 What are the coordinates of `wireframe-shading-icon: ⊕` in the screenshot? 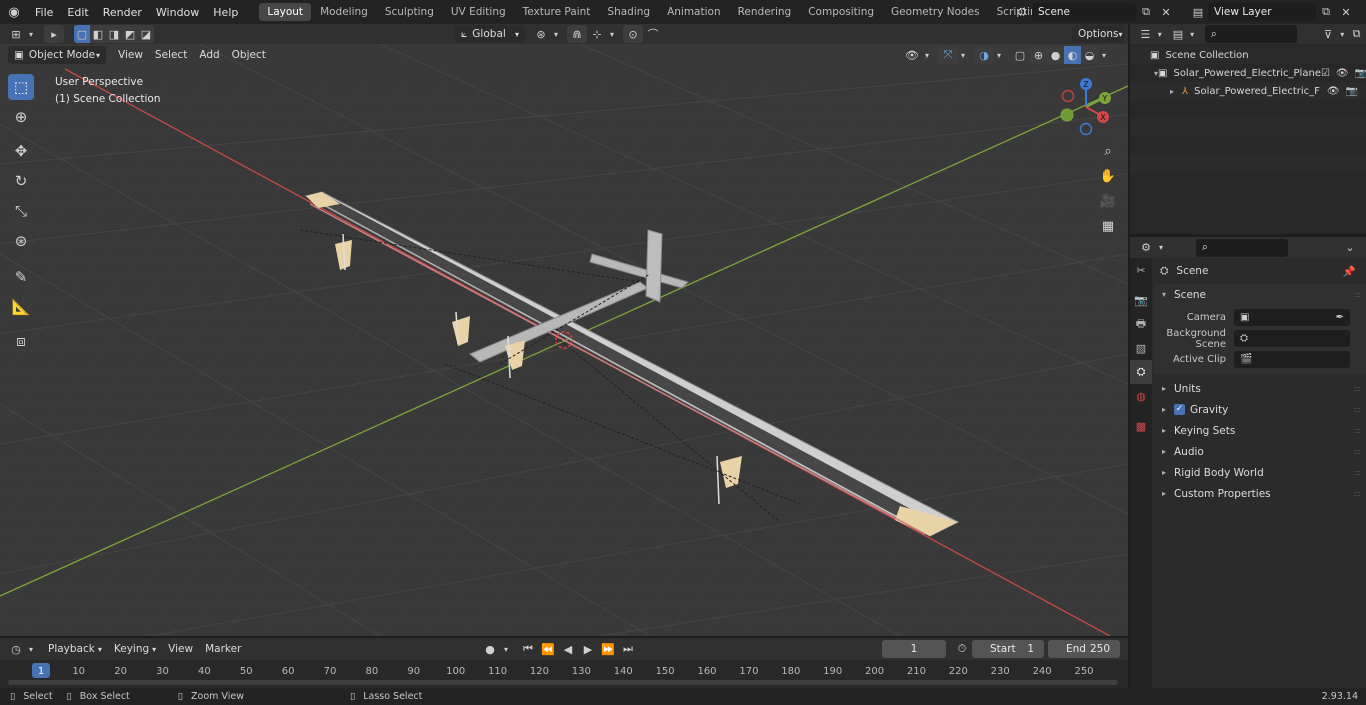 It's located at (1038, 55).